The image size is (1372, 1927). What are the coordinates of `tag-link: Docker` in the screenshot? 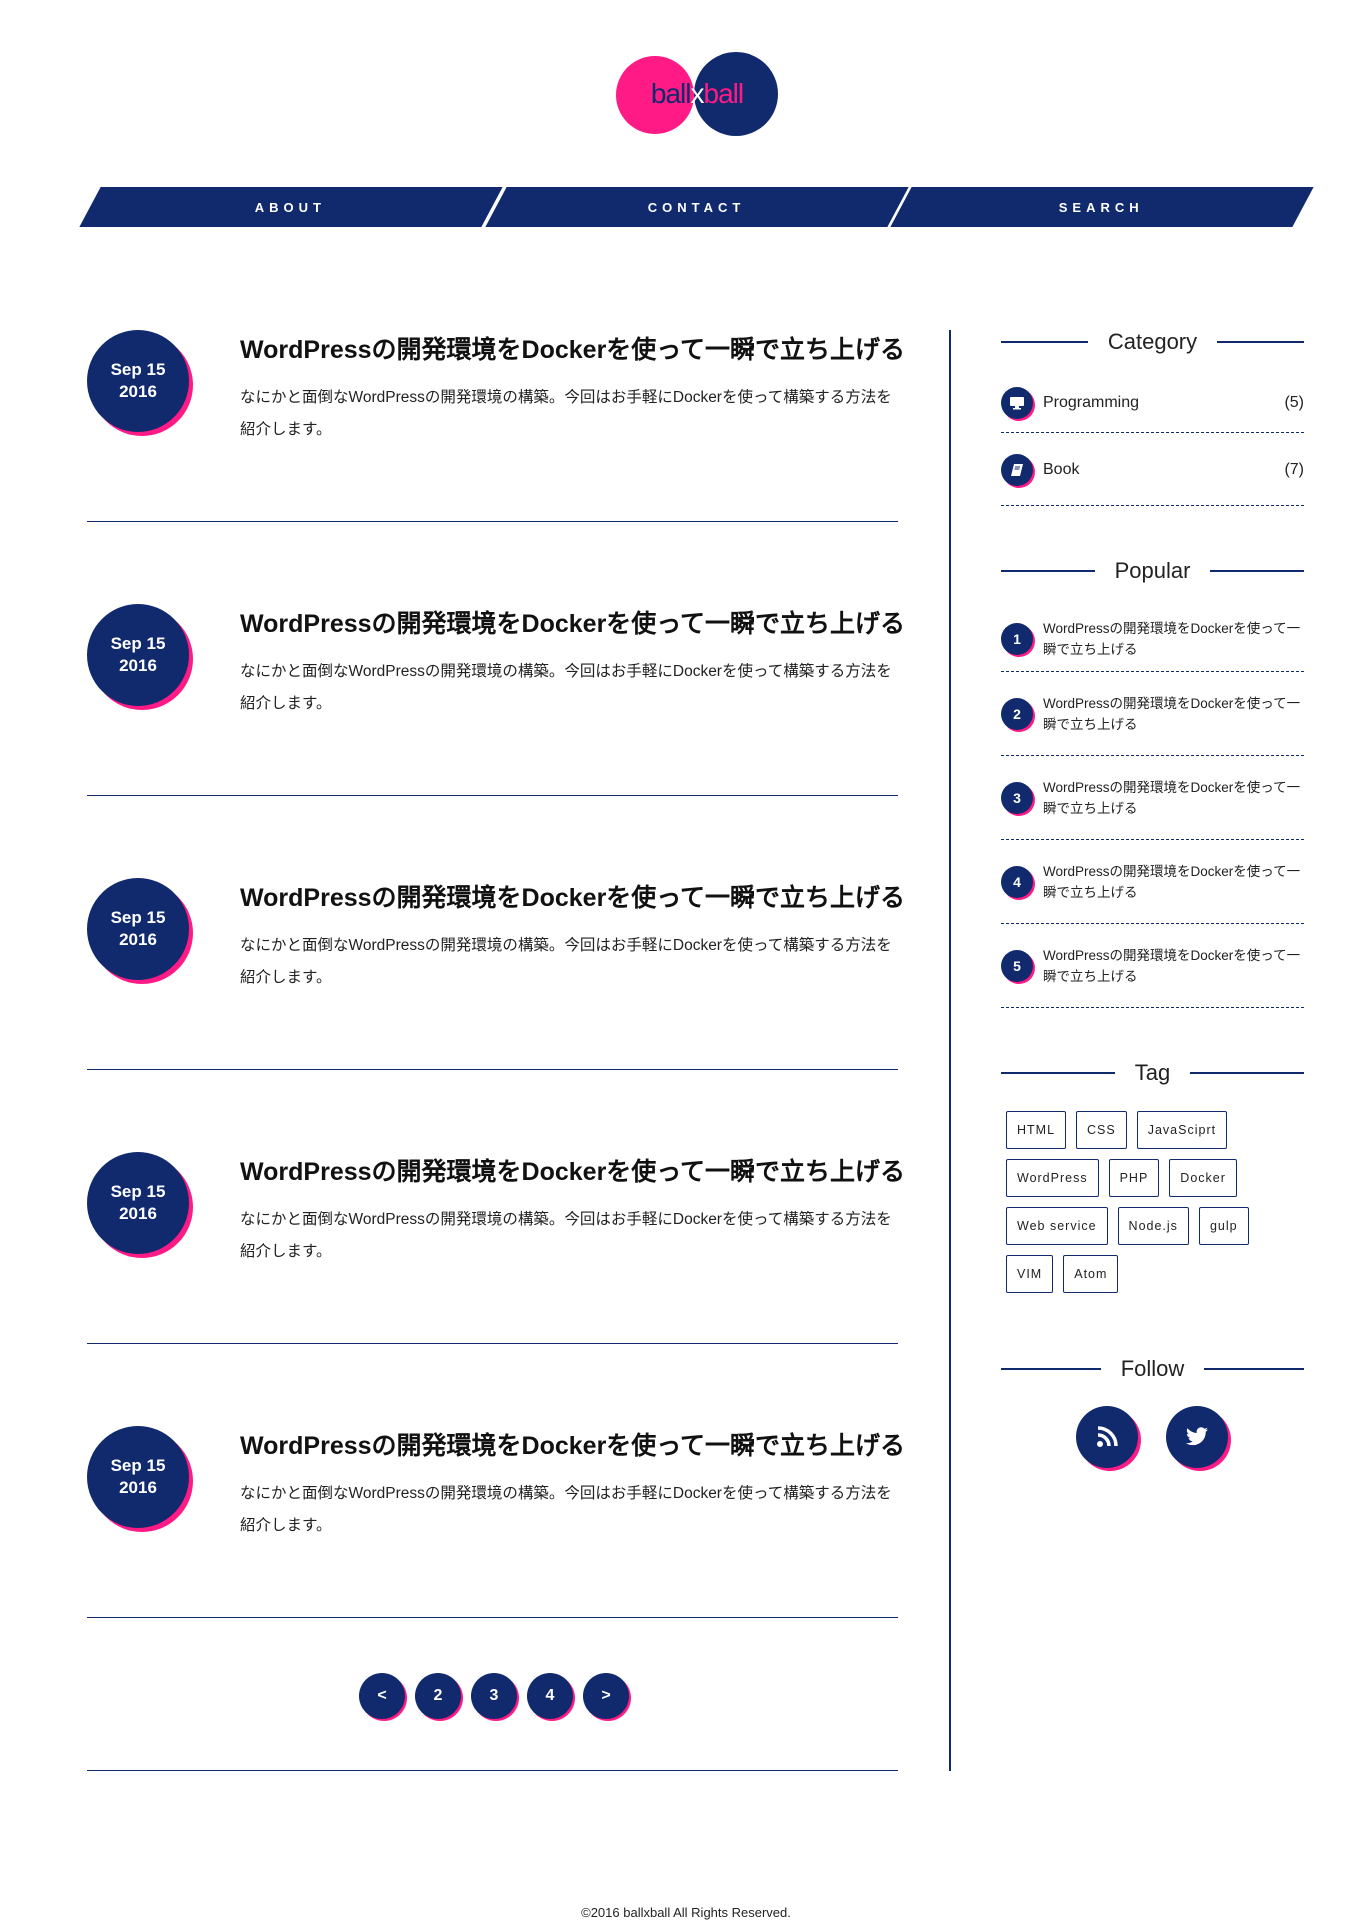 It's located at (1203, 1178).